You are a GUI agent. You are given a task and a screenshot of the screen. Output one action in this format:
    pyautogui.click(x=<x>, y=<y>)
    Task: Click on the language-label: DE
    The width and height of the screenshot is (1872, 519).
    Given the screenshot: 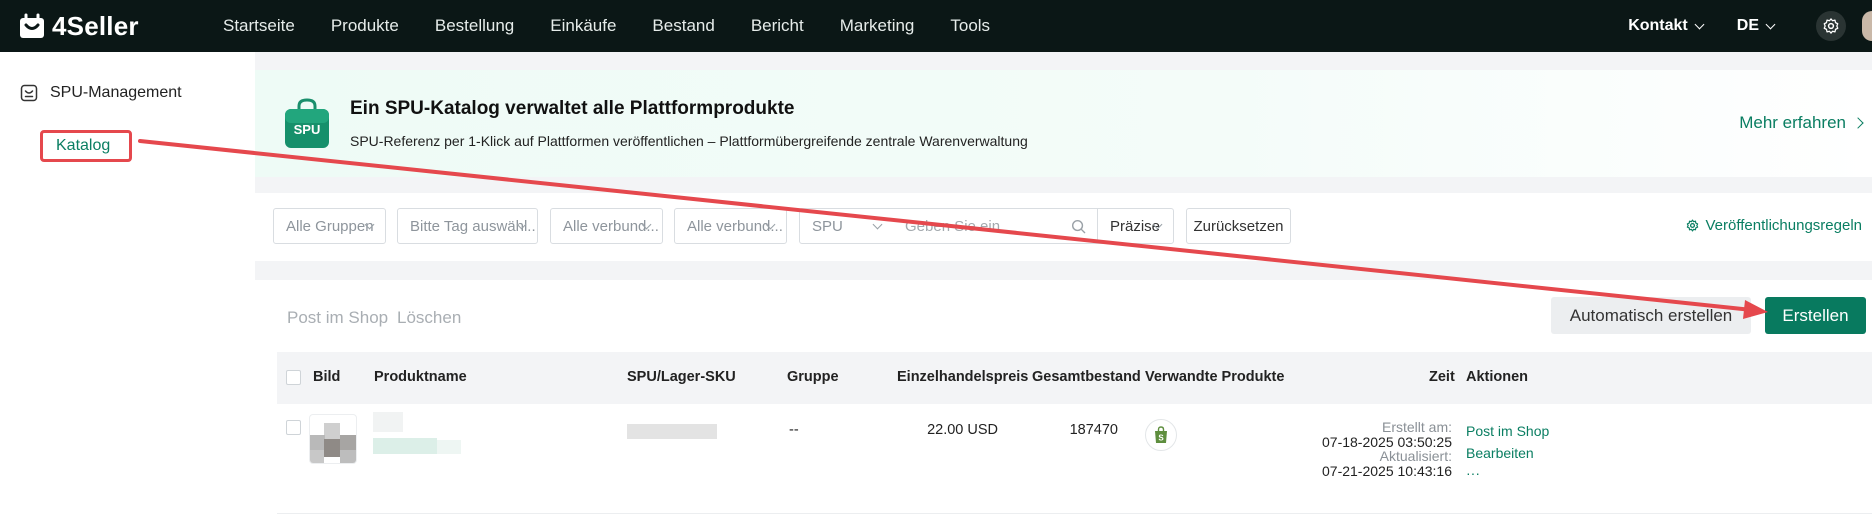 What is the action you would take?
    pyautogui.click(x=1747, y=25)
    